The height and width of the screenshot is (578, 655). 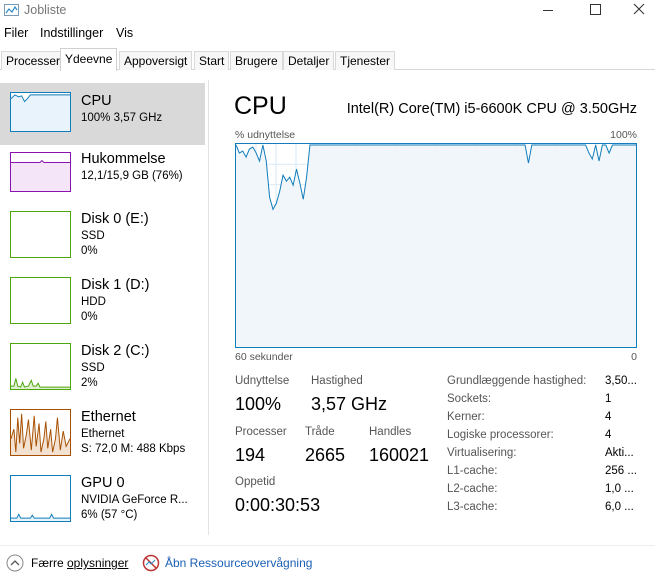 What do you see at coordinates (390, 432) in the screenshot?
I see `handles-label: Handles` at bounding box center [390, 432].